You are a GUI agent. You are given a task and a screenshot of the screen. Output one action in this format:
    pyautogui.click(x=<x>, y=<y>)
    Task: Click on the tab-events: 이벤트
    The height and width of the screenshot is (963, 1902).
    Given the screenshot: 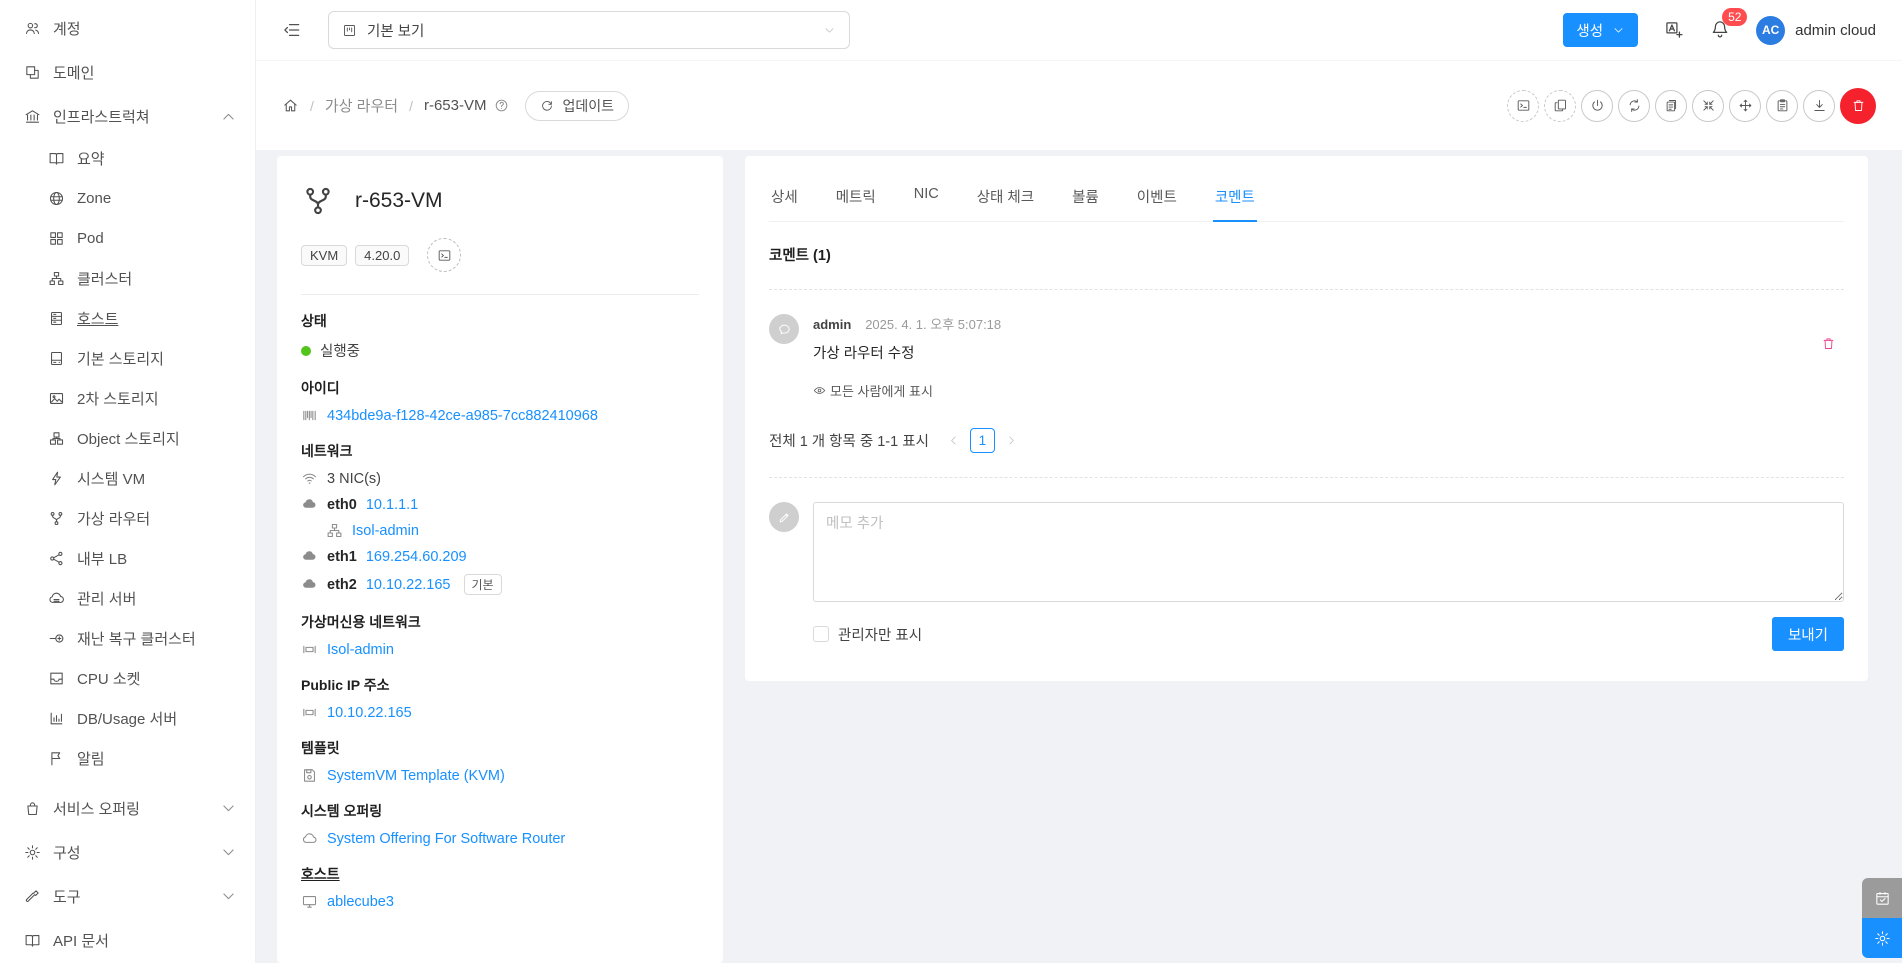 What is the action you would take?
    pyautogui.click(x=1157, y=198)
    